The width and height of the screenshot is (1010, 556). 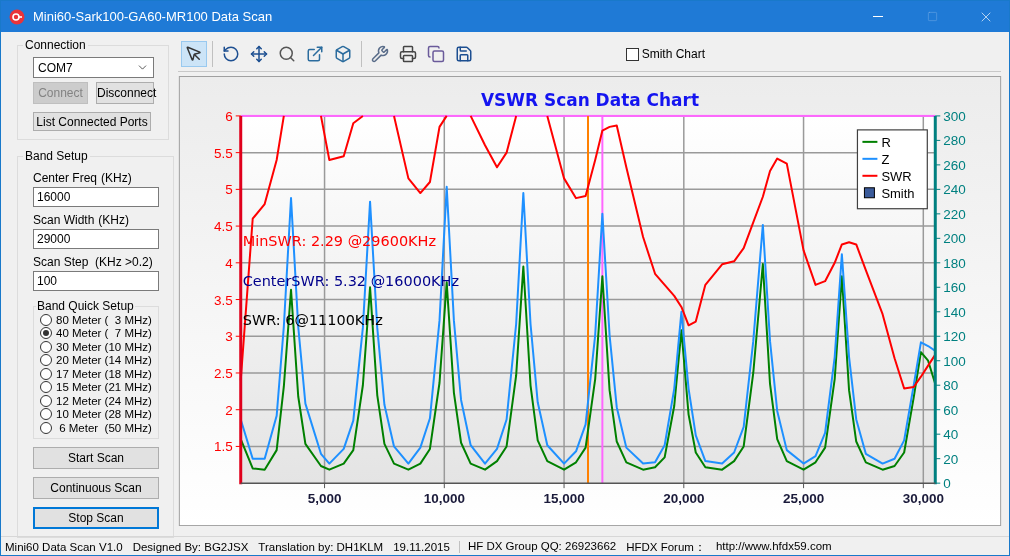 What do you see at coordinates (96, 487) in the screenshot?
I see `scan-button: Continuous Scan` at bounding box center [96, 487].